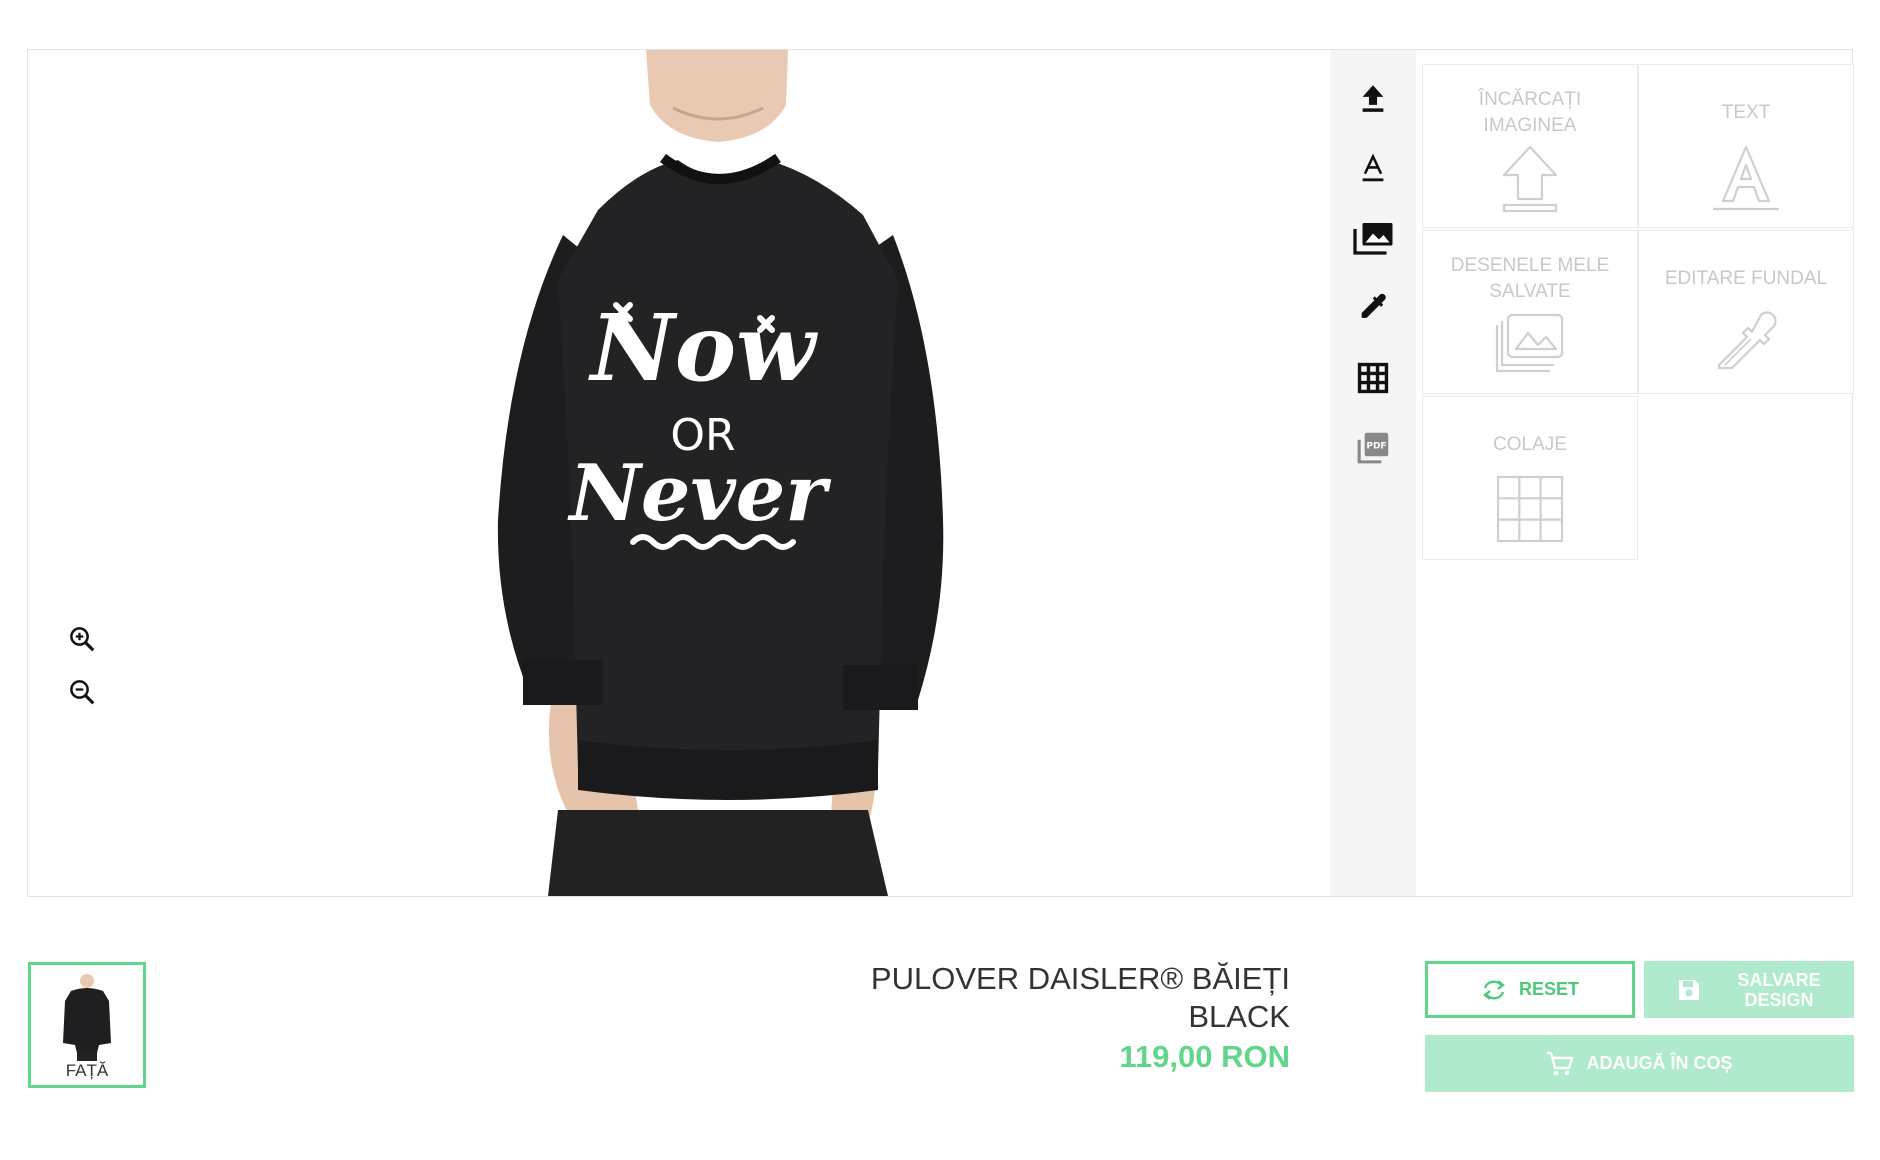 The image size is (1880, 1160). Describe the element at coordinates (1530, 179) in the screenshot. I see `upload-arrow-icon` at that location.